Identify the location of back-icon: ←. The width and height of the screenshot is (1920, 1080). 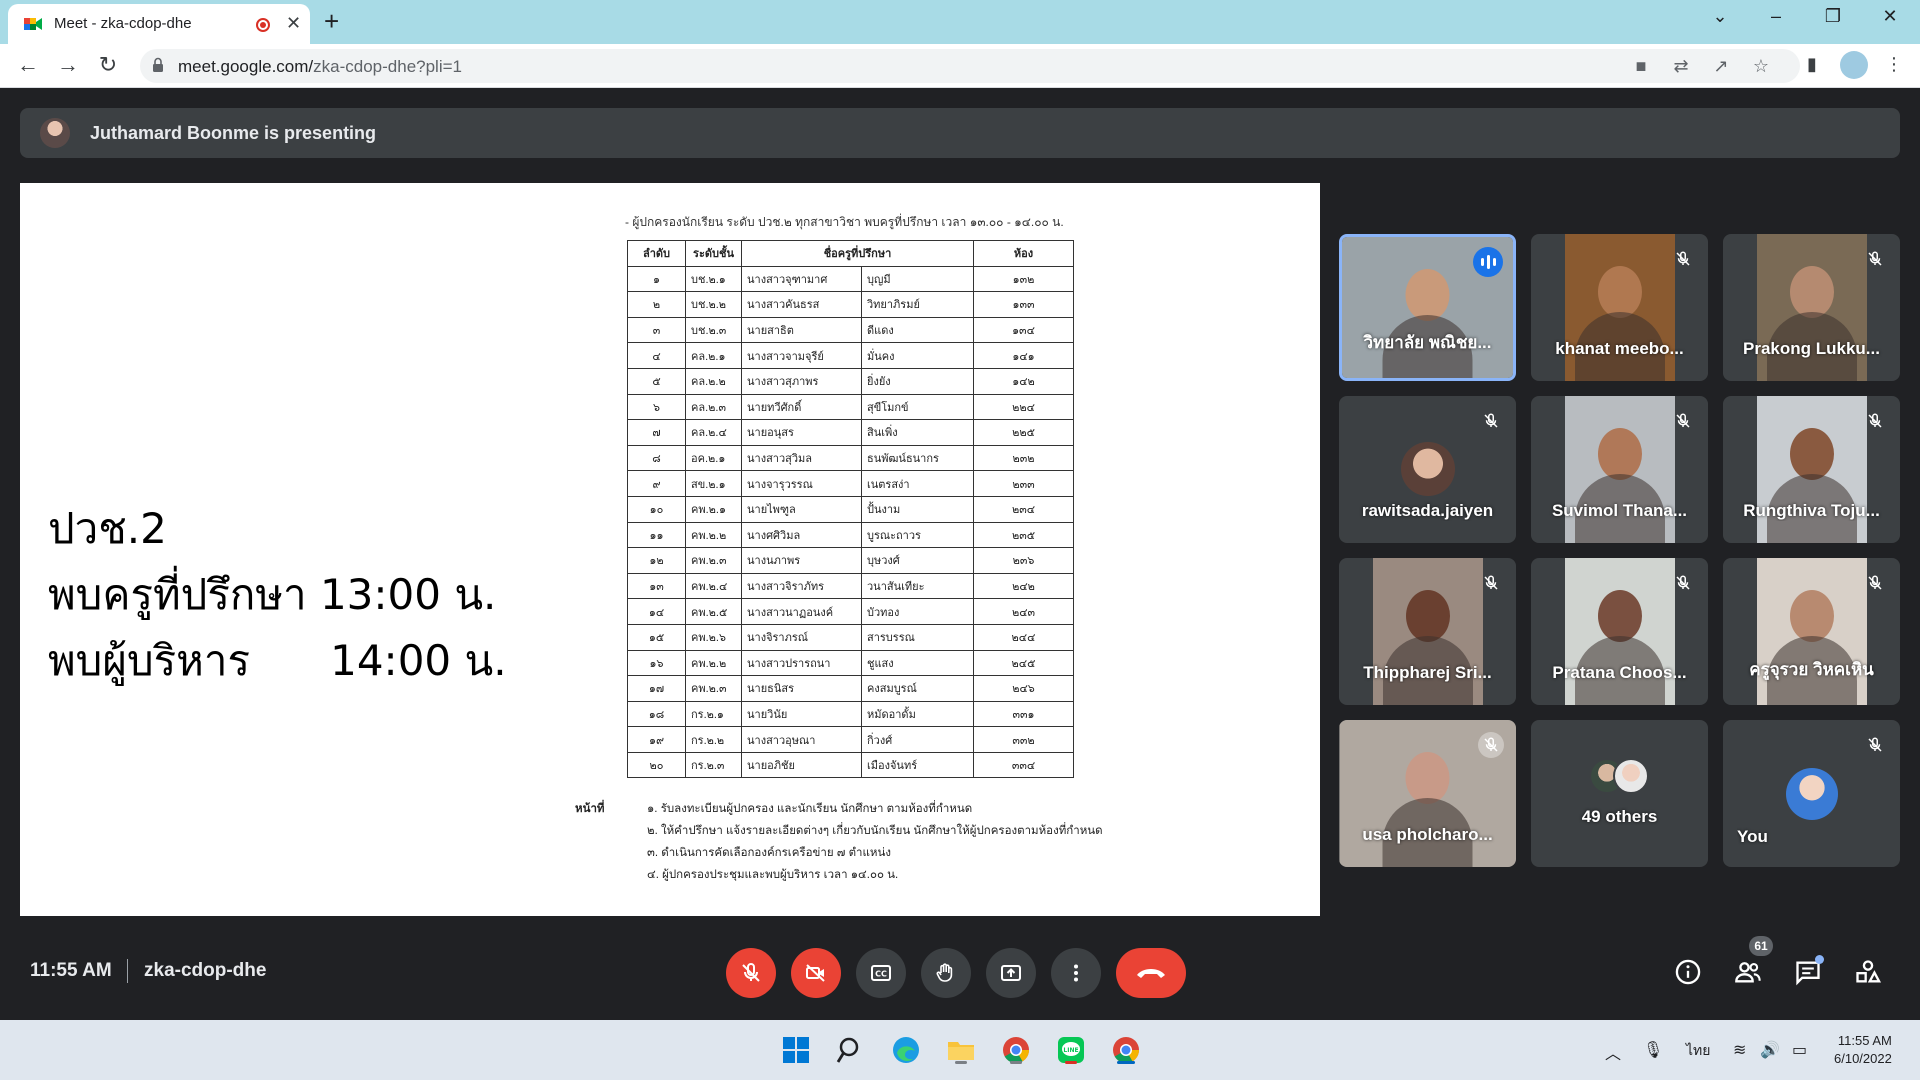
(28, 65).